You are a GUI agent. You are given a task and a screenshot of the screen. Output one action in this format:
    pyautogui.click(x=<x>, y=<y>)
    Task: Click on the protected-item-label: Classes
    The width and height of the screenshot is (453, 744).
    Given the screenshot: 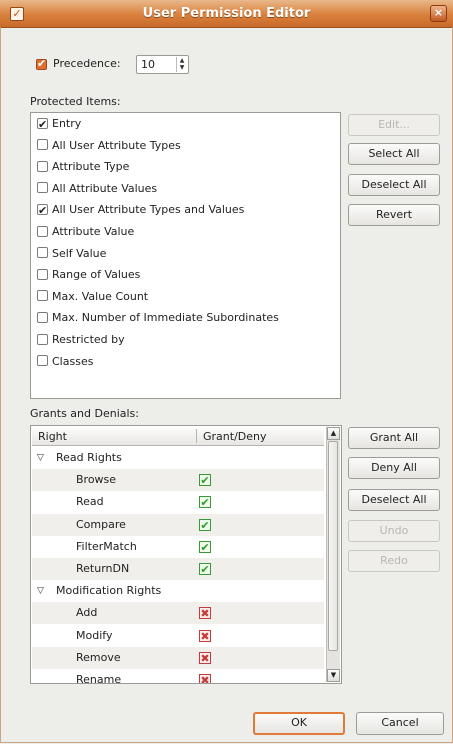 What is the action you would take?
    pyautogui.click(x=73, y=361)
    